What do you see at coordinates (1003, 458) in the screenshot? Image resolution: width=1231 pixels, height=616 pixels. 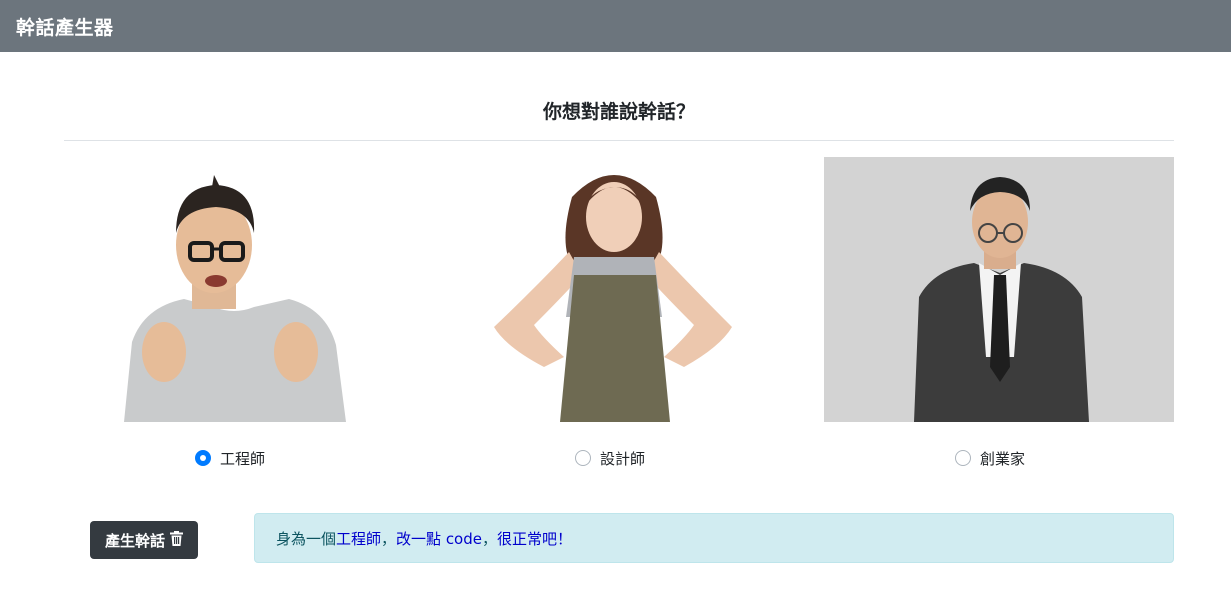 I see `option-label: 創業家` at bounding box center [1003, 458].